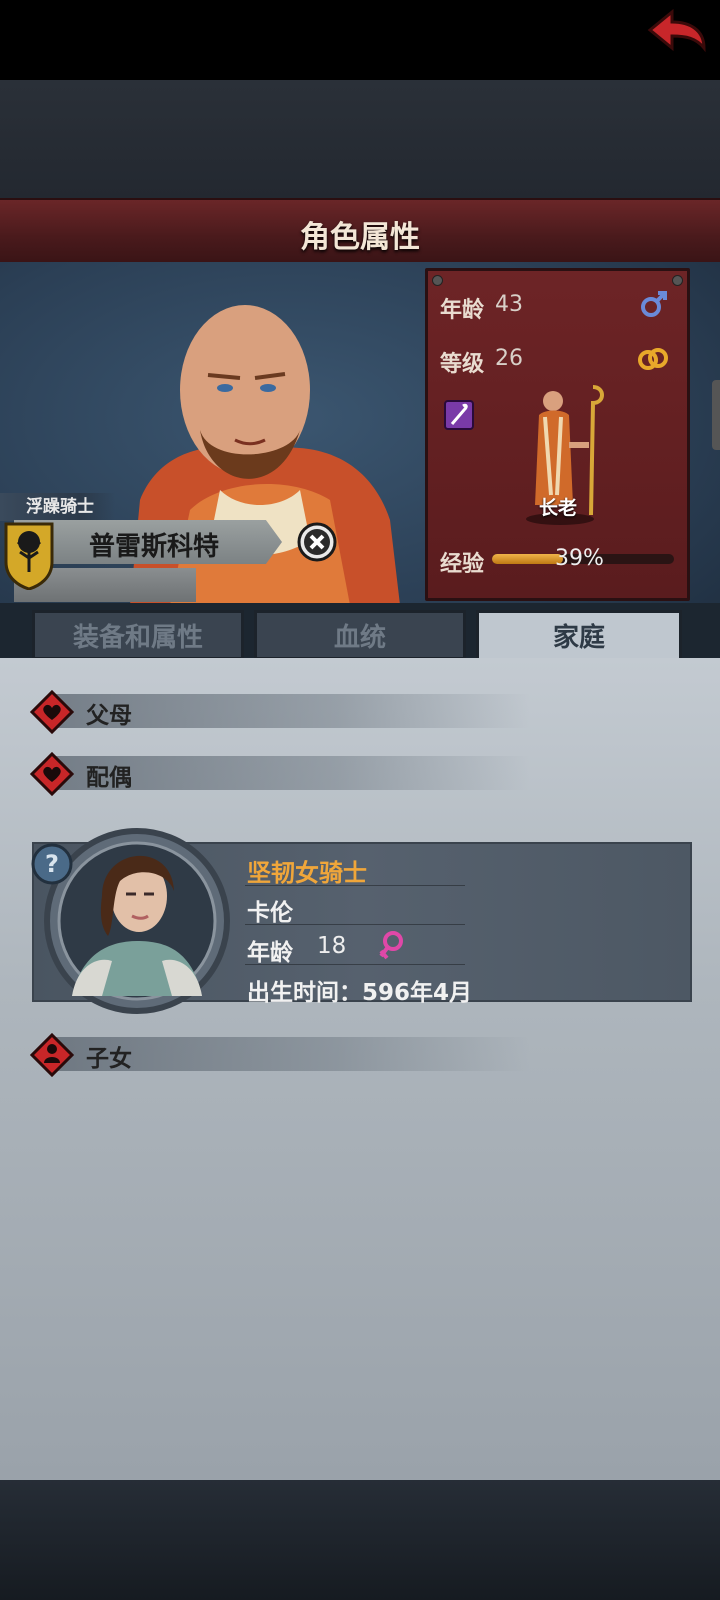 The height and width of the screenshot is (1600, 720). Describe the element at coordinates (270, 913) in the screenshot. I see `spouse-name: 卡伦` at that location.